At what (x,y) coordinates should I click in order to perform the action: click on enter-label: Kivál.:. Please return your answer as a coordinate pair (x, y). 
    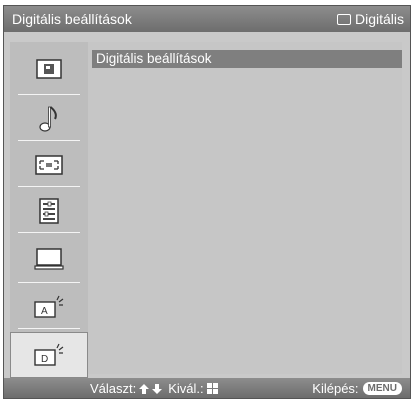
    Looking at the image, I should click on (186, 388).